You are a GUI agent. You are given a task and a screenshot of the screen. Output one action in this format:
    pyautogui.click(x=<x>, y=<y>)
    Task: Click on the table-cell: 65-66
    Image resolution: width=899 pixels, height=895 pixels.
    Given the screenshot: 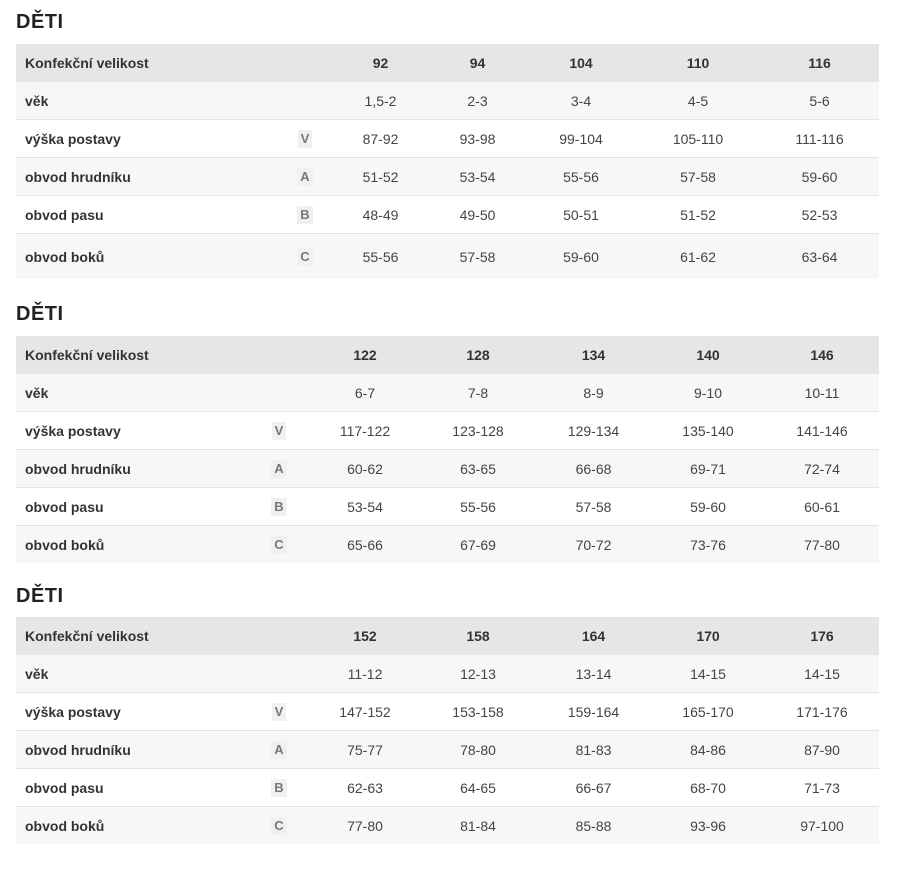 What is the action you would take?
    pyautogui.click(x=365, y=544)
    